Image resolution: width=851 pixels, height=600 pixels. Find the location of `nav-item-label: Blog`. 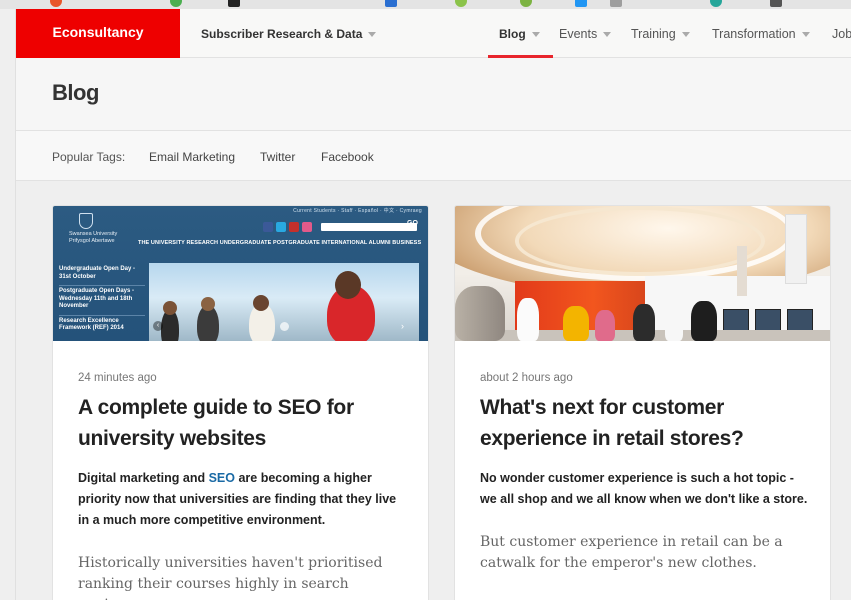

nav-item-label: Blog is located at coordinates (512, 33).